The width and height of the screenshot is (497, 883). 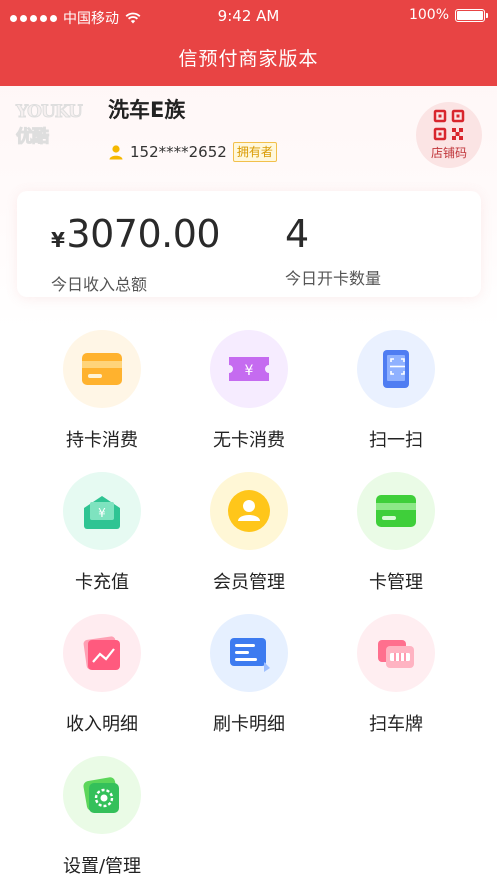 What do you see at coordinates (102, 395) in the screenshot?
I see `menu-card-payment: 持卡消费` at bounding box center [102, 395].